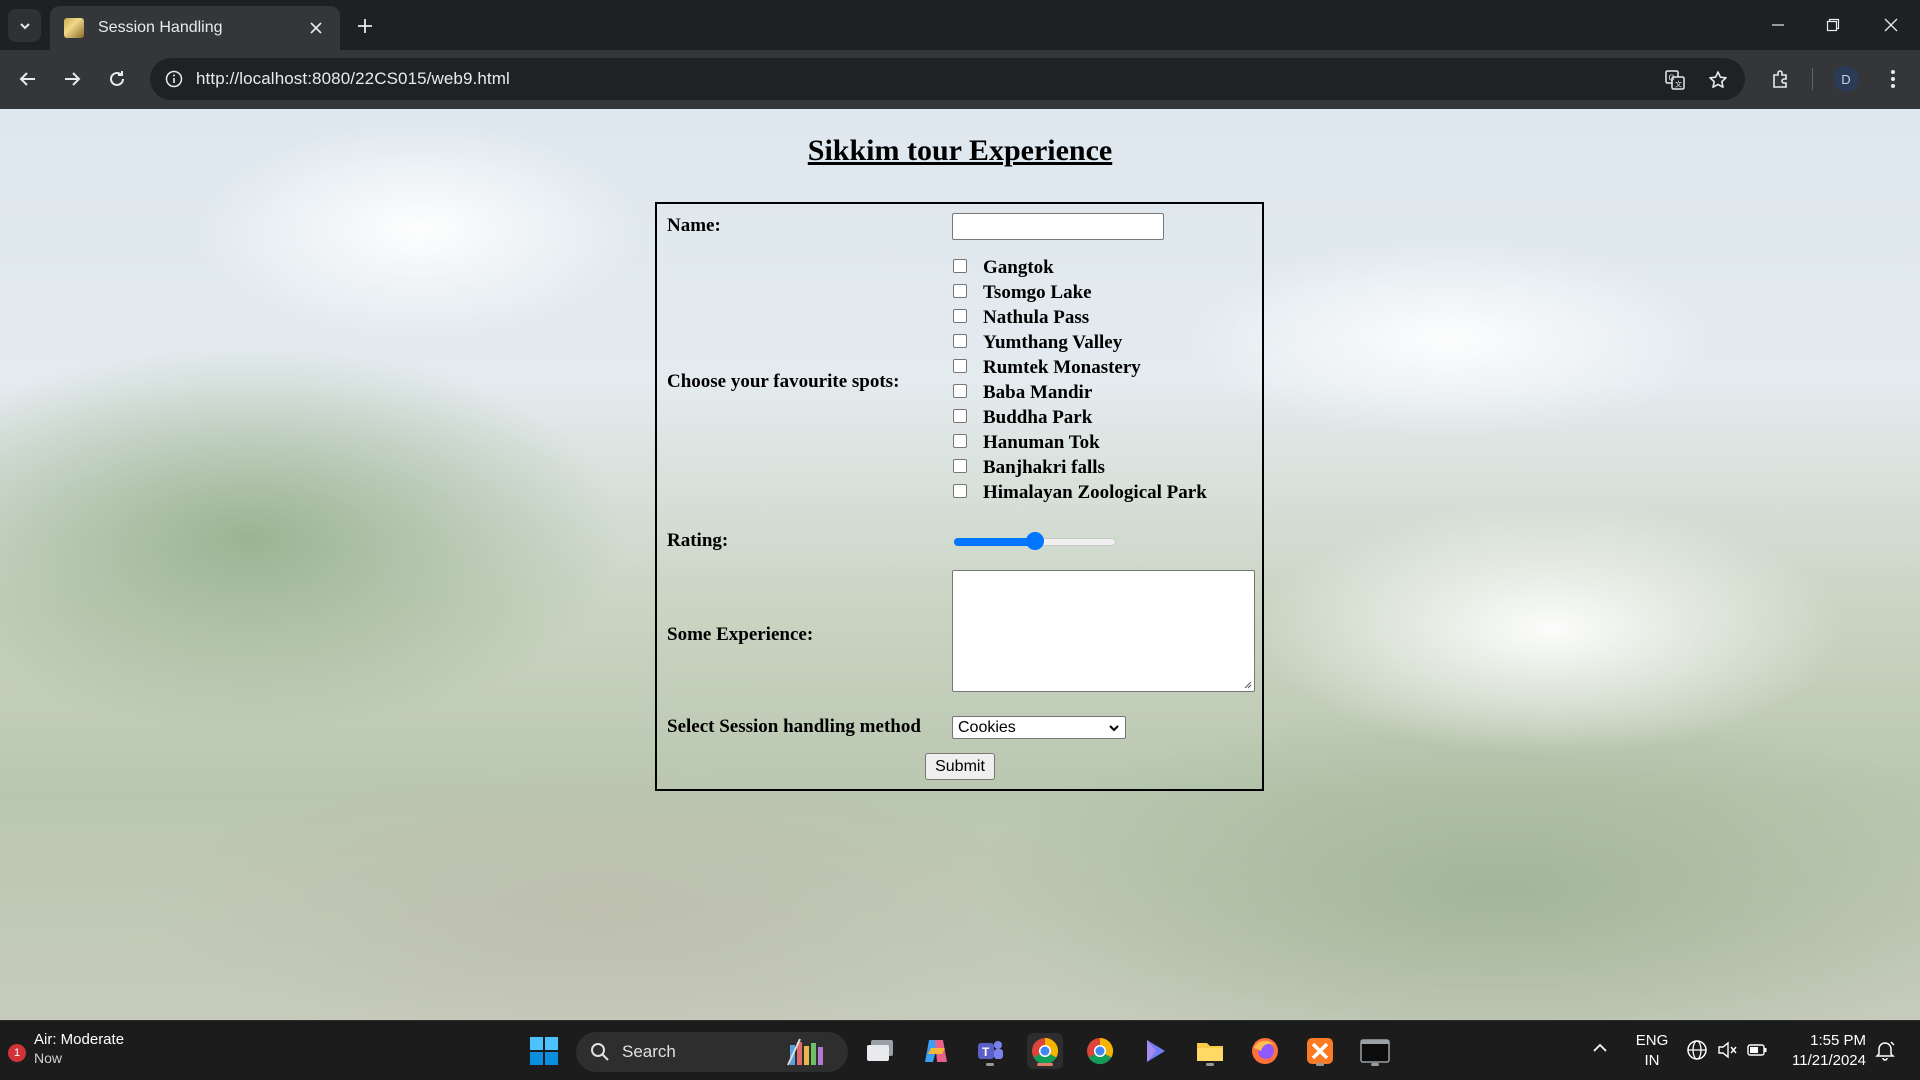  I want to click on spot-option: Nathula Pass, so click(1080, 317).